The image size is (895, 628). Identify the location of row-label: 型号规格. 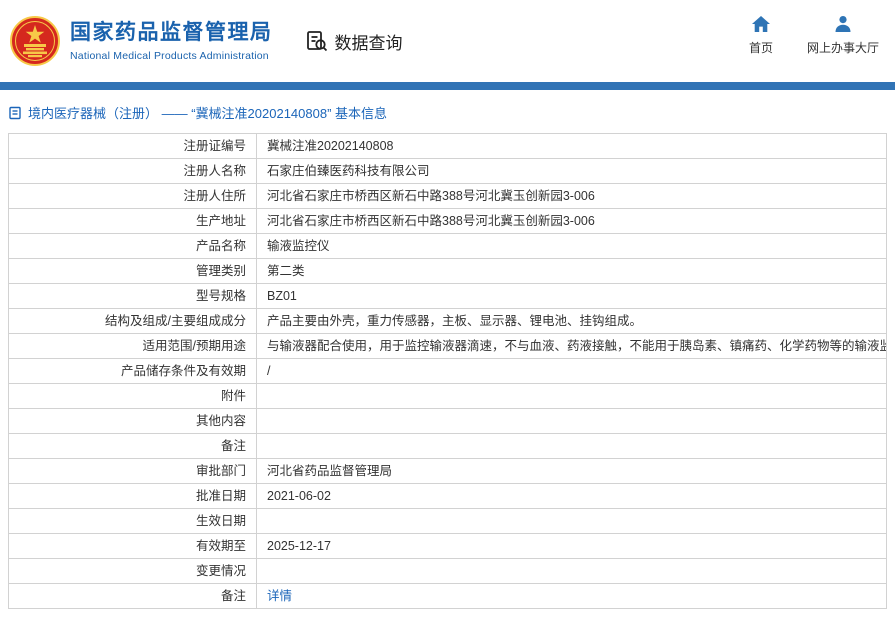
(132, 296).